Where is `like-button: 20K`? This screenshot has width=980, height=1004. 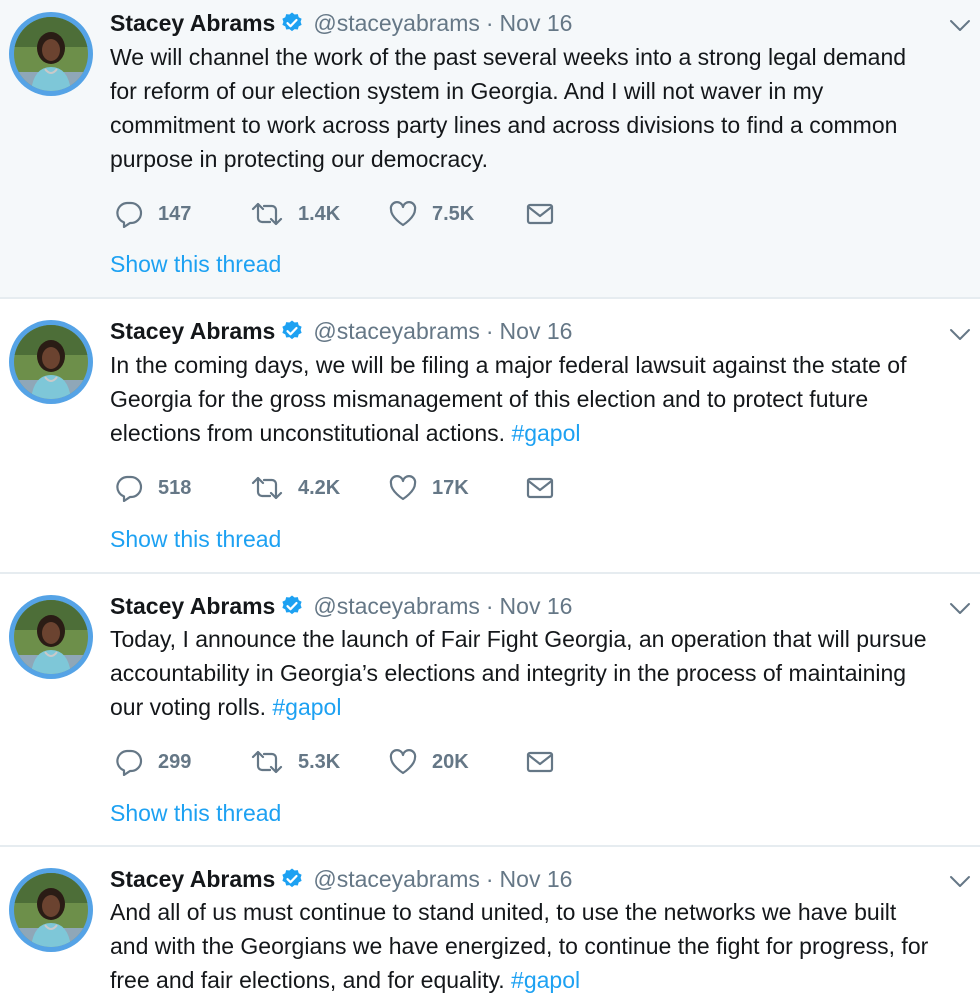
like-button: 20K is located at coordinates (457, 762).